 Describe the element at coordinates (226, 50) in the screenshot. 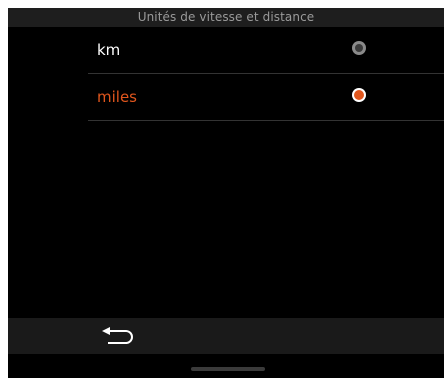

I see `option-km: km` at that location.